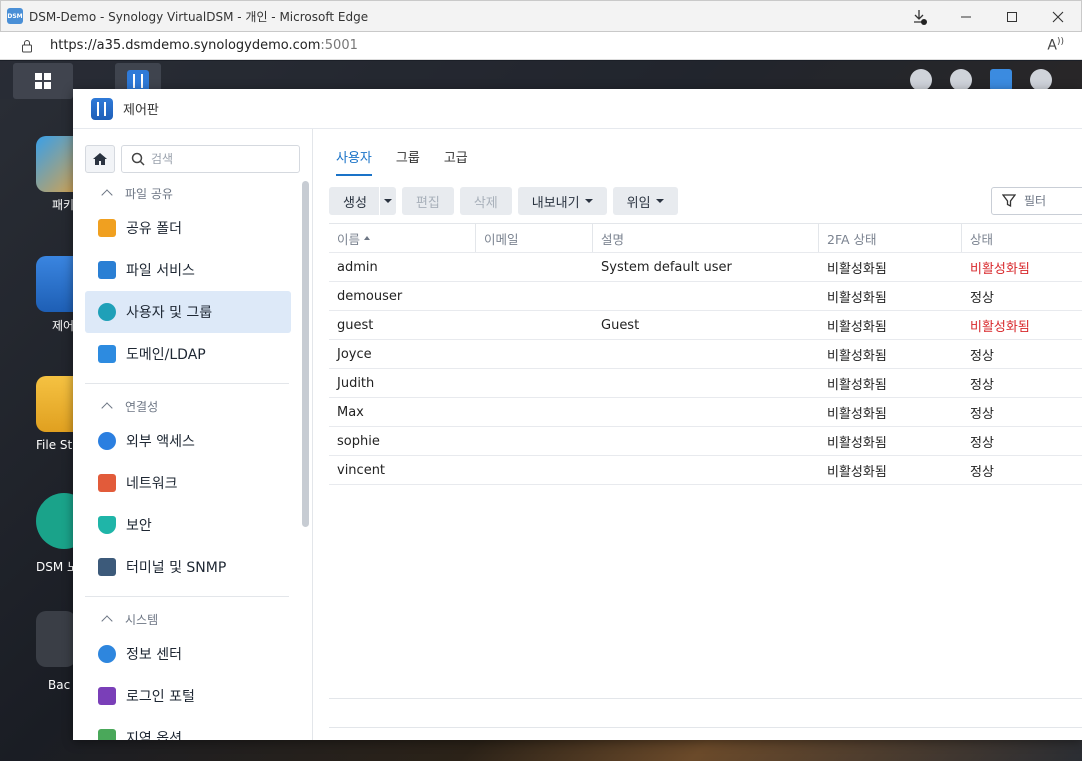 This screenshot has width=1082, height=761. Describe the element at coordinates (216, 159) in the screenshot. I see `search-input` at that location.